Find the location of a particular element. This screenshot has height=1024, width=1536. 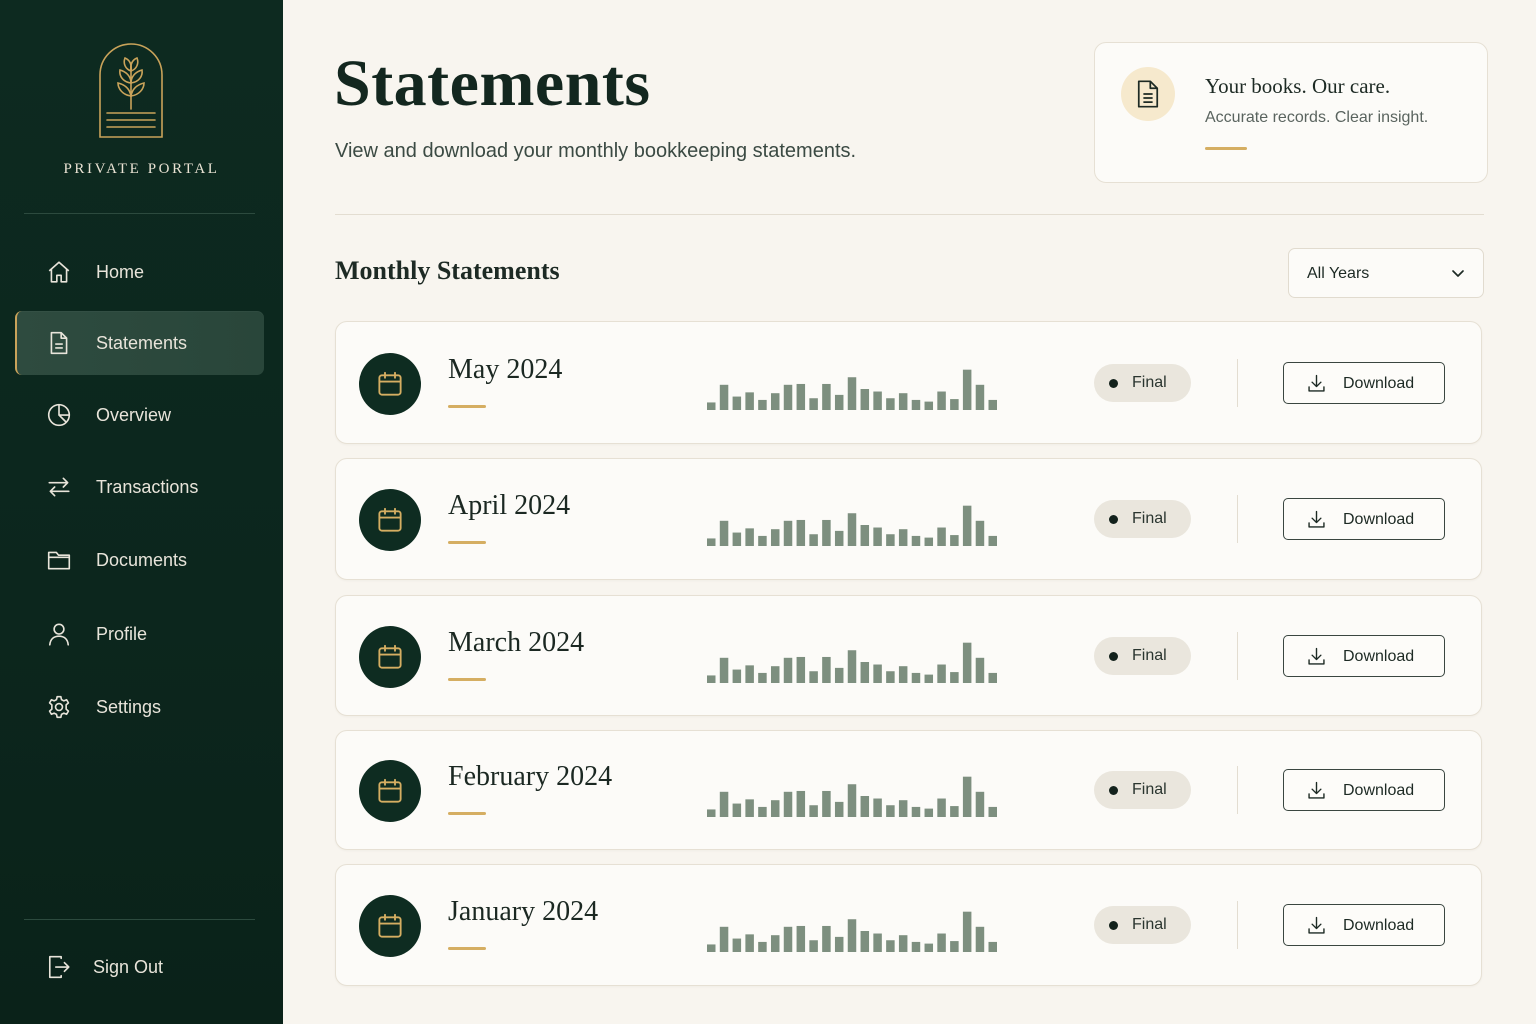

sign-out-icon is located at coordinates (59, 967).